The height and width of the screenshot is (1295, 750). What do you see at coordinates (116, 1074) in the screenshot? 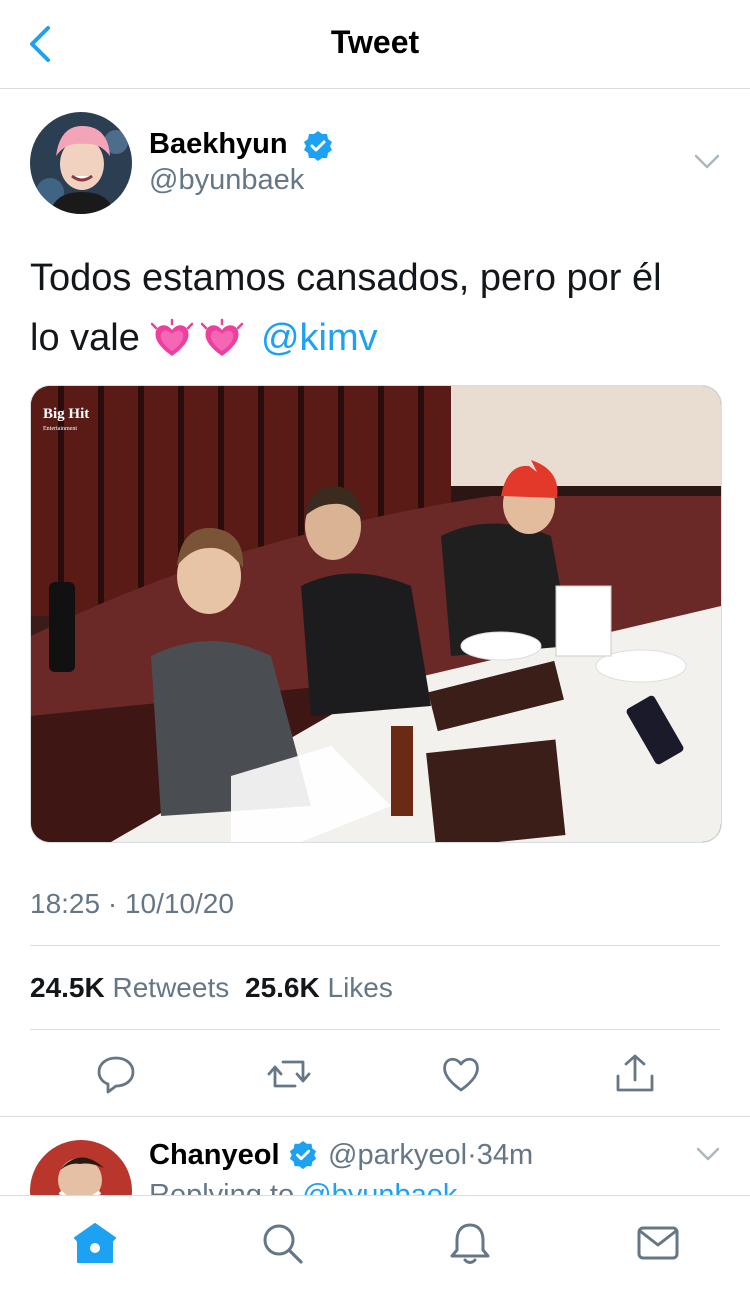
I see `reply-icon` at bounding box center [116, 1074].